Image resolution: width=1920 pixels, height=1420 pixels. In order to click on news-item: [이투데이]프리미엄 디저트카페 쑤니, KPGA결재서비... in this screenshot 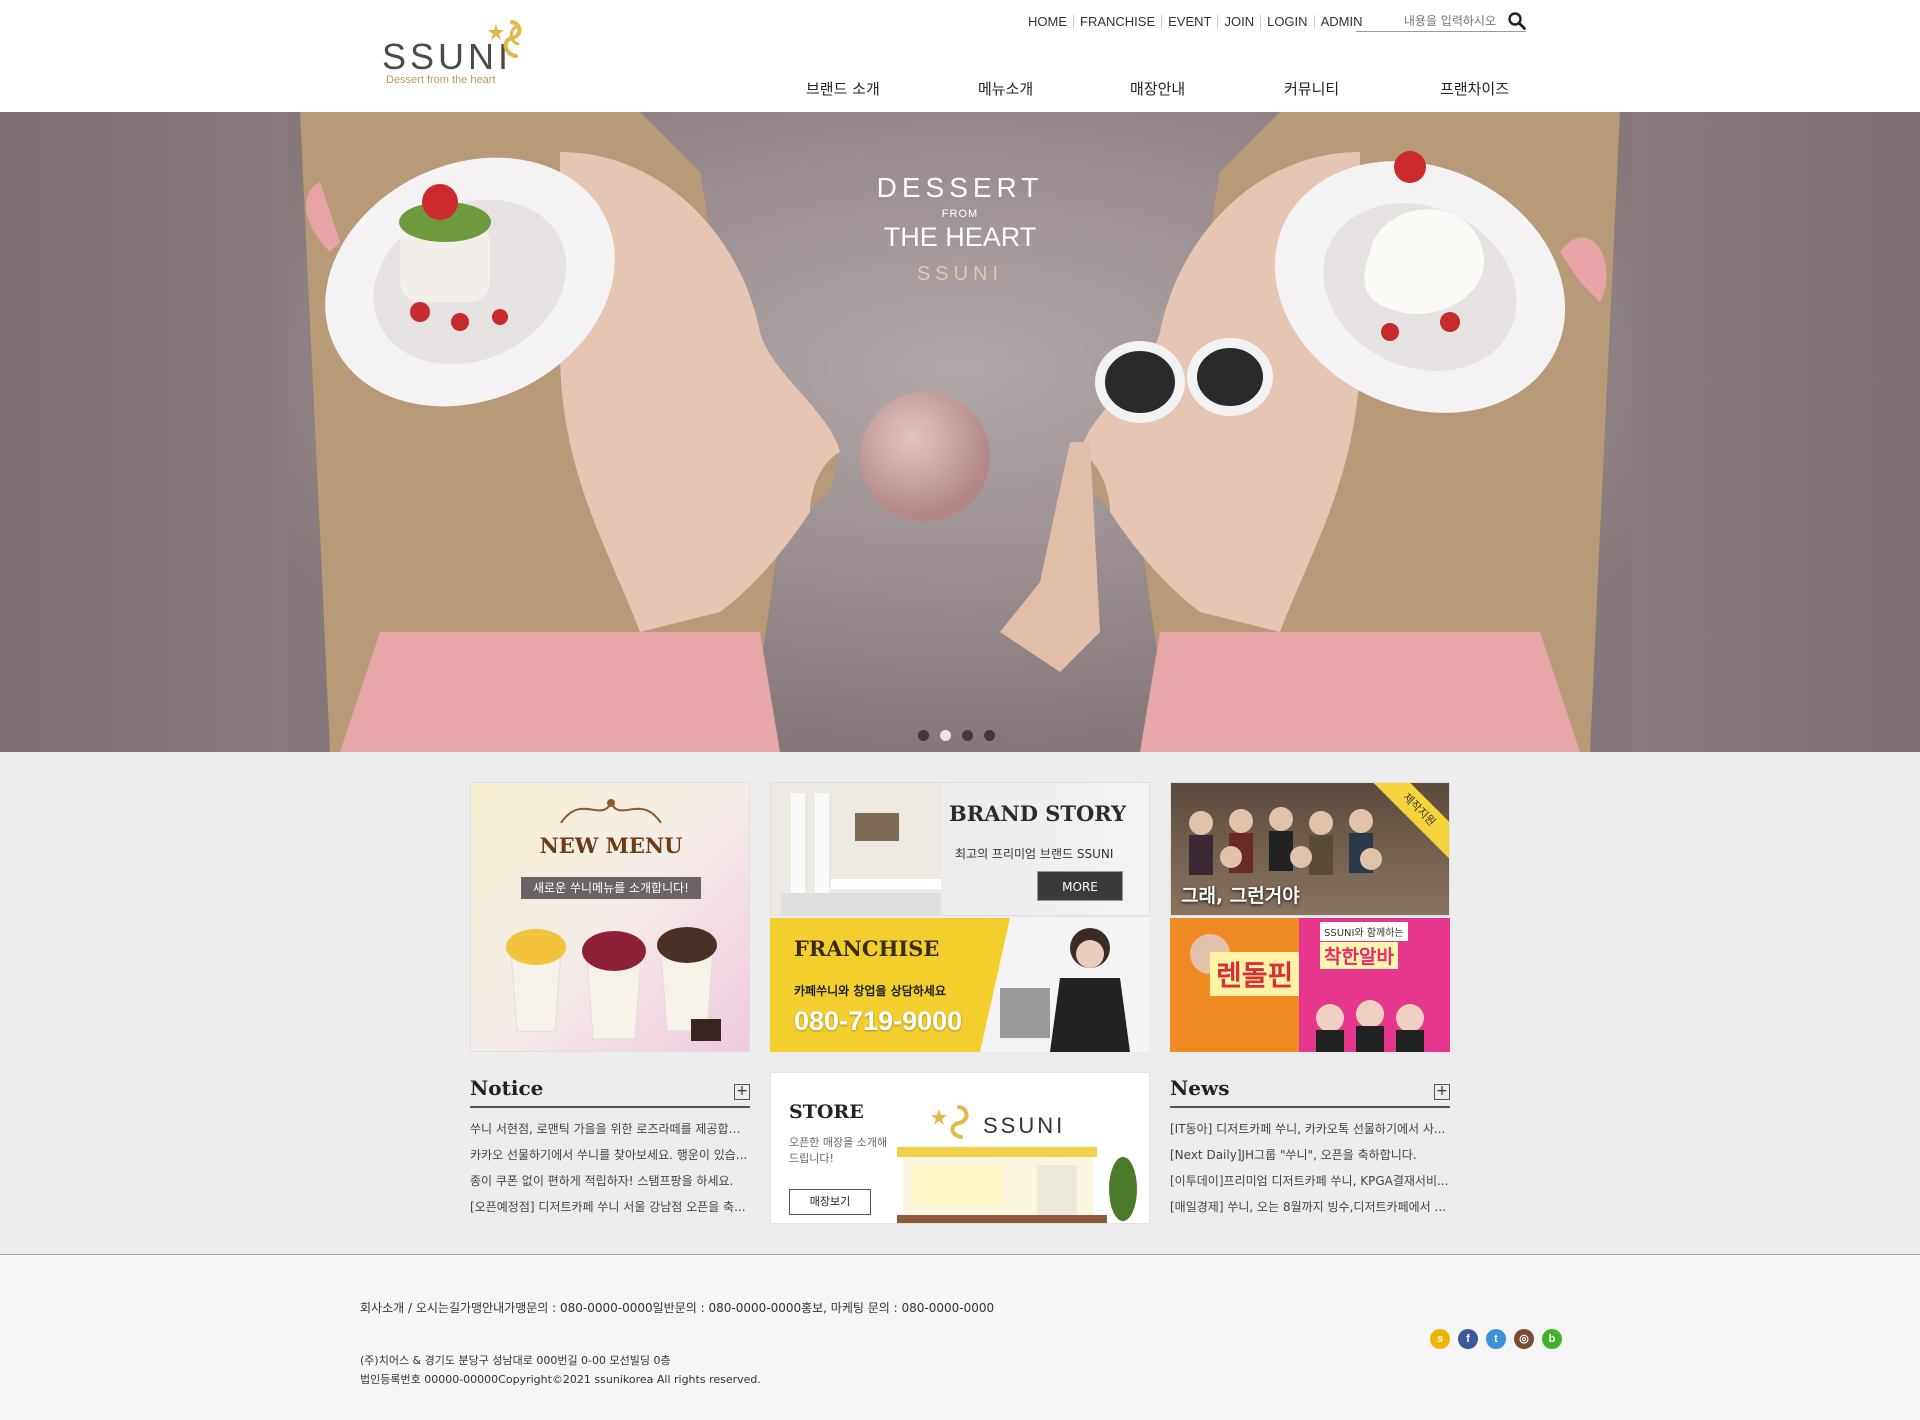, I will do `click(1310, 1185)`.